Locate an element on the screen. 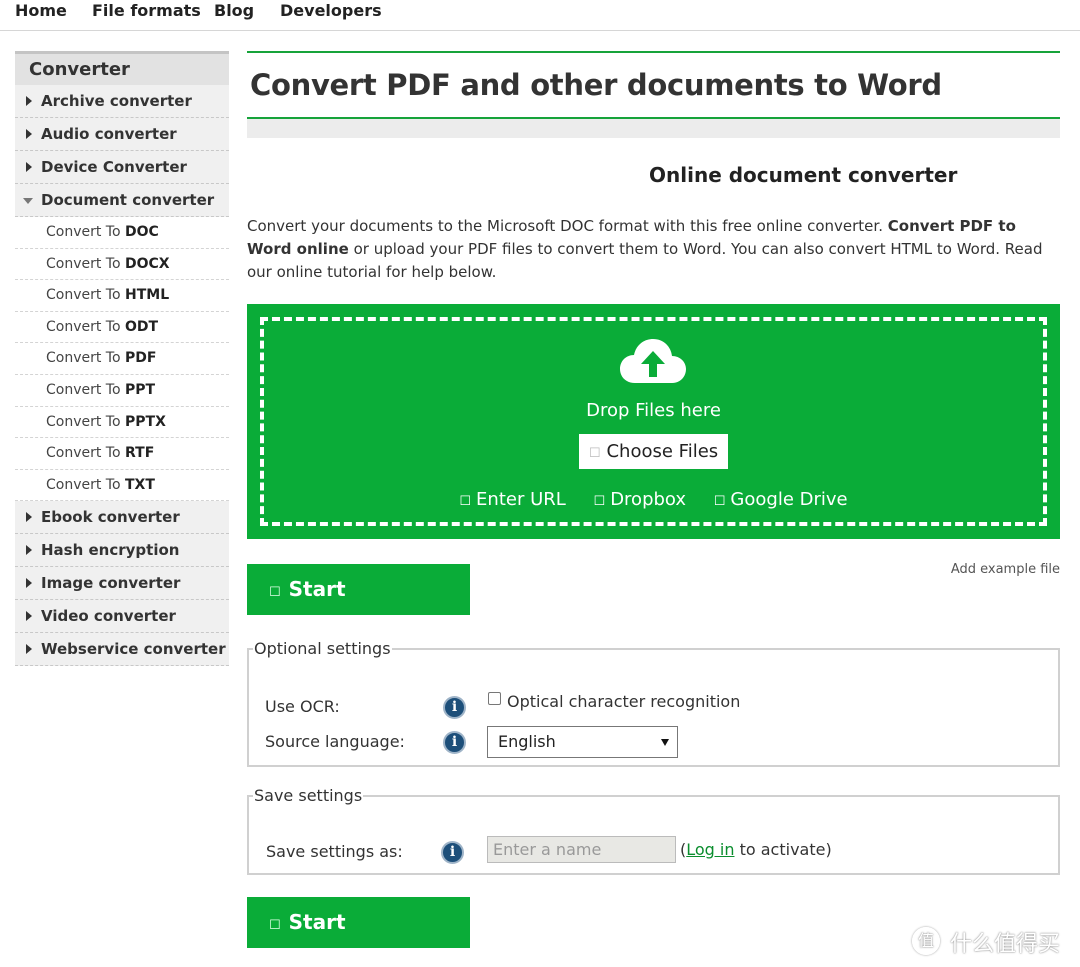  divider-strip is located at coordinates (653, 128).